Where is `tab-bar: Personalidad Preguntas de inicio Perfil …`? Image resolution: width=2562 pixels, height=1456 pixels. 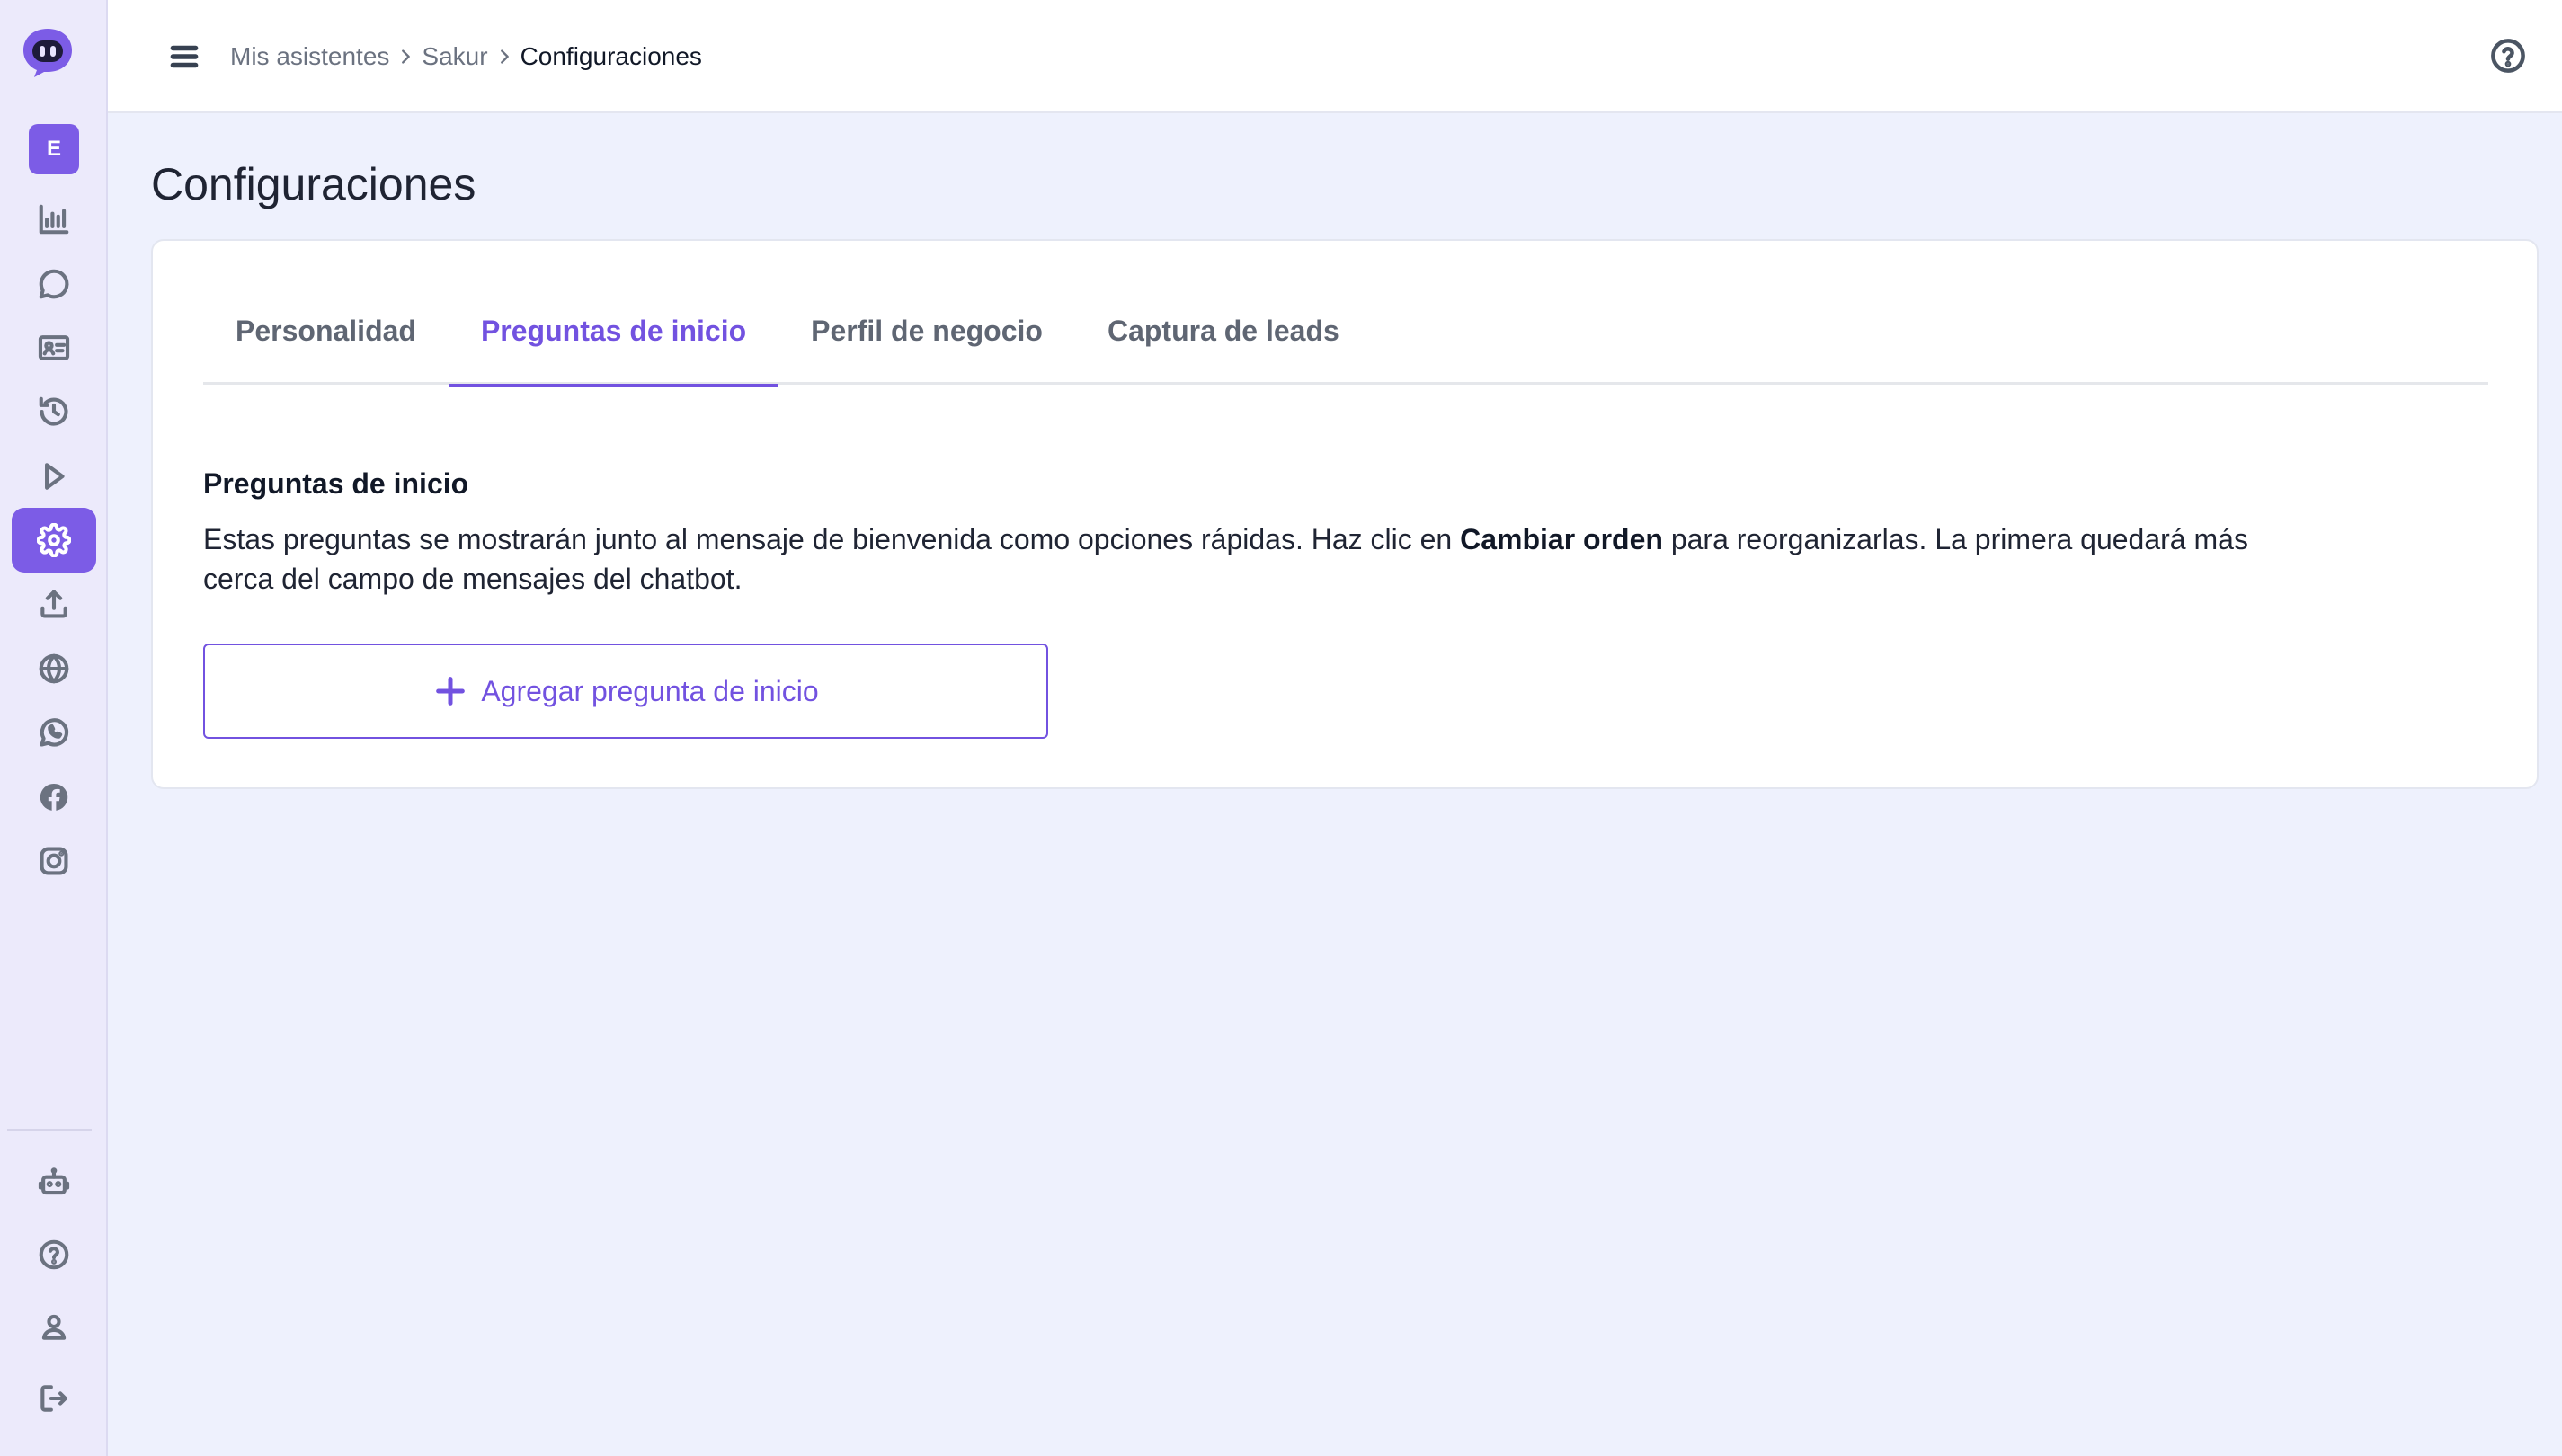 tab-bar: Personalidad Preguntas de inicio Perfil … is located at coordinates (1345, 349).